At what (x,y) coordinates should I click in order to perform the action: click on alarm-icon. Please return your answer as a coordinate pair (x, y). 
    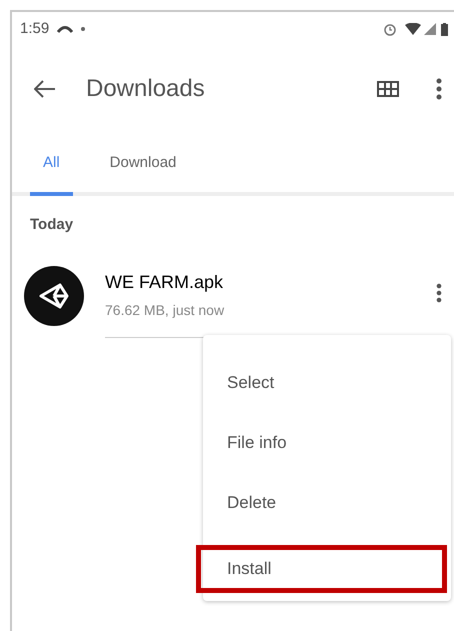
    Looking at the image, I should click on (390, 29).